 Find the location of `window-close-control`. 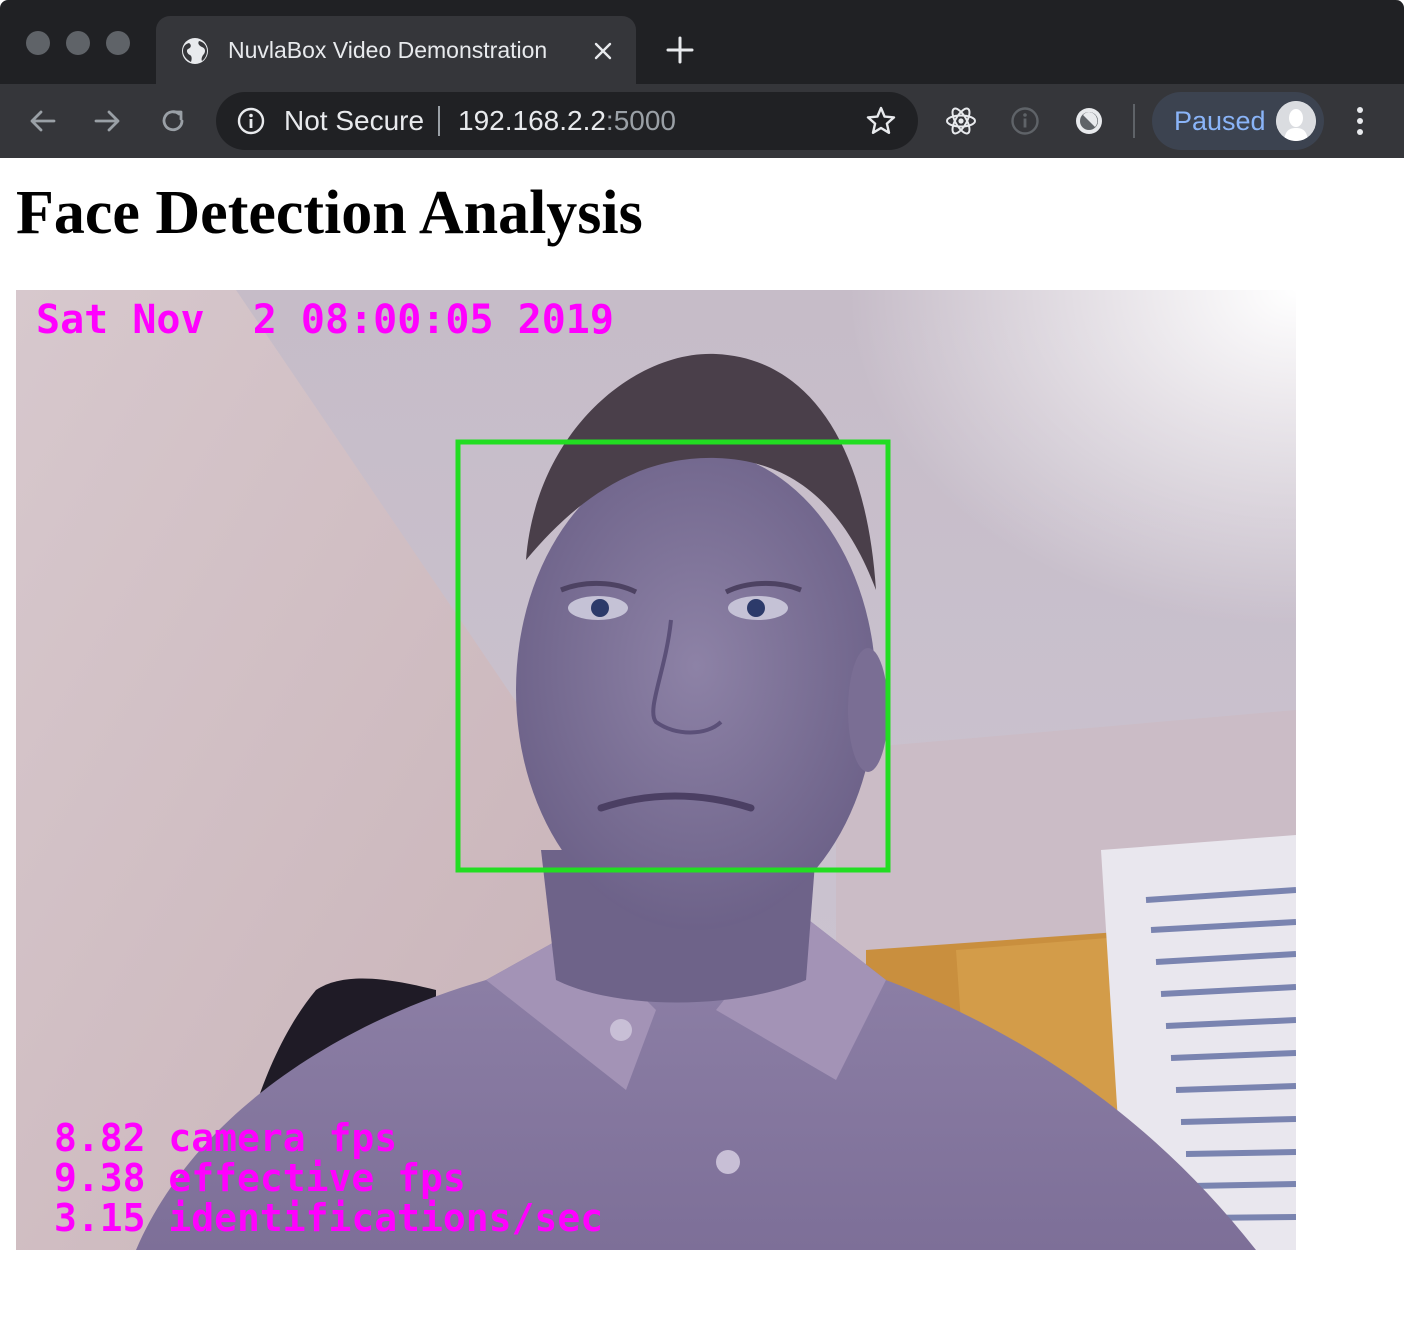

window-close-control is located at coordinates (38, 43).